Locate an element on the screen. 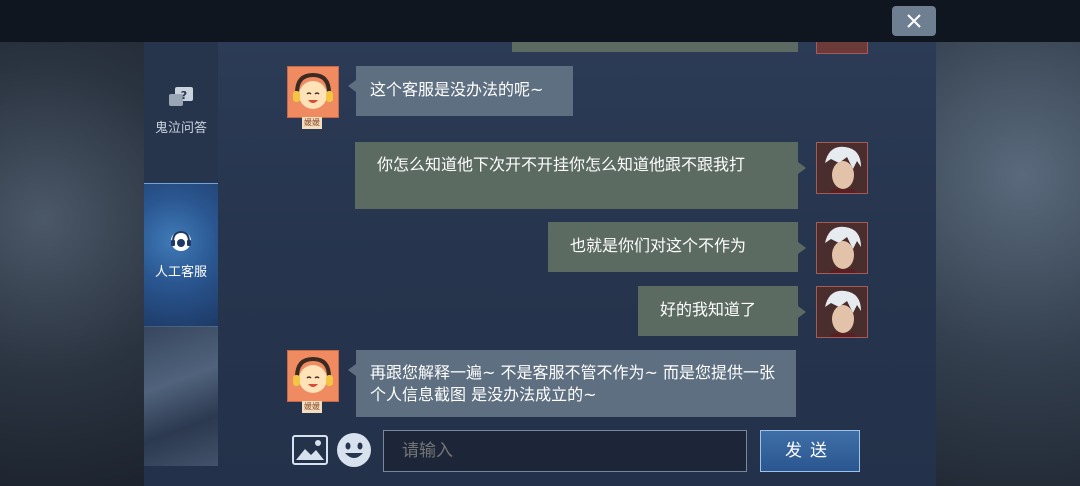  image-icon is located at coordinates (310, 450).